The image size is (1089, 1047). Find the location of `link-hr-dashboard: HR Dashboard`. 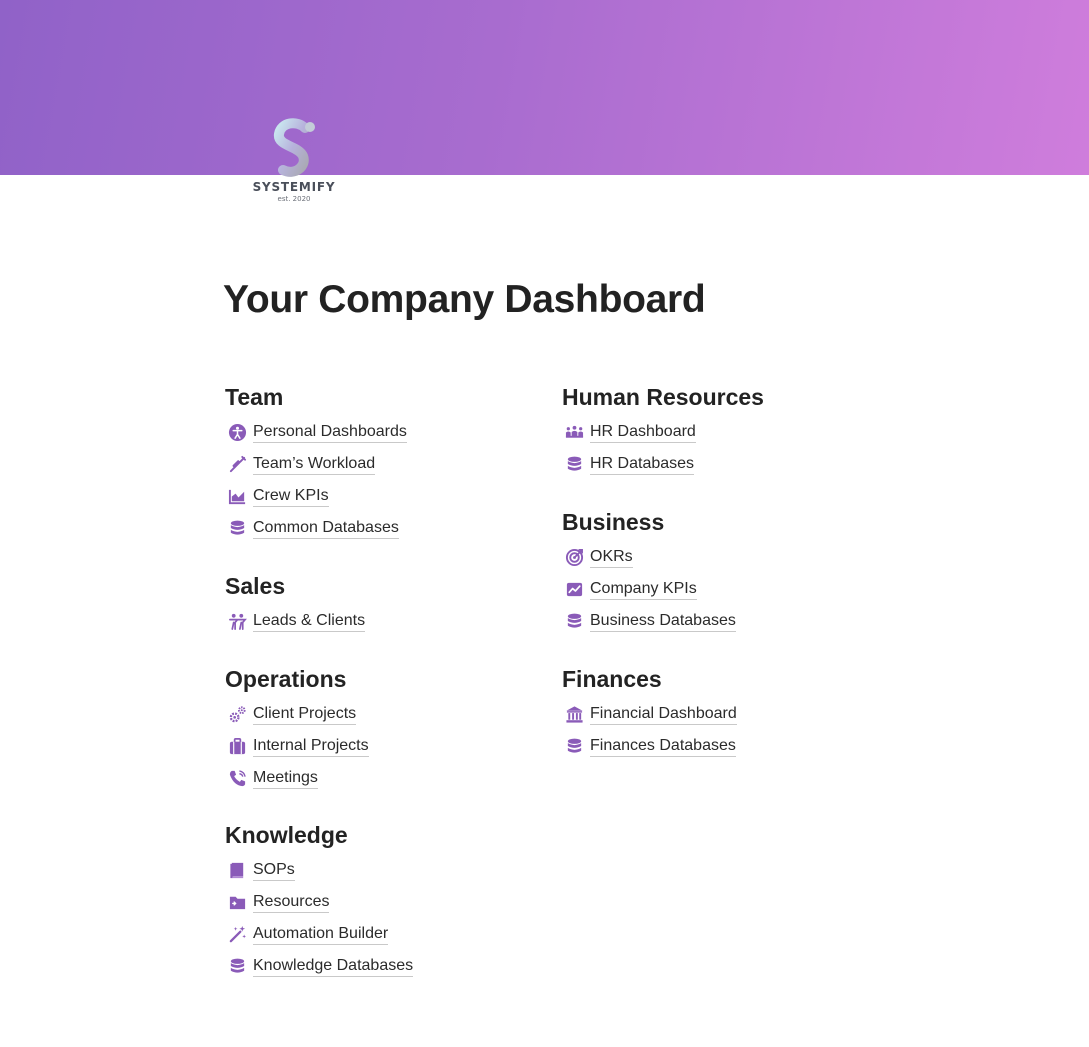

link-hr-dashboard: HR Dashboard is located at coordinates (722, 432).